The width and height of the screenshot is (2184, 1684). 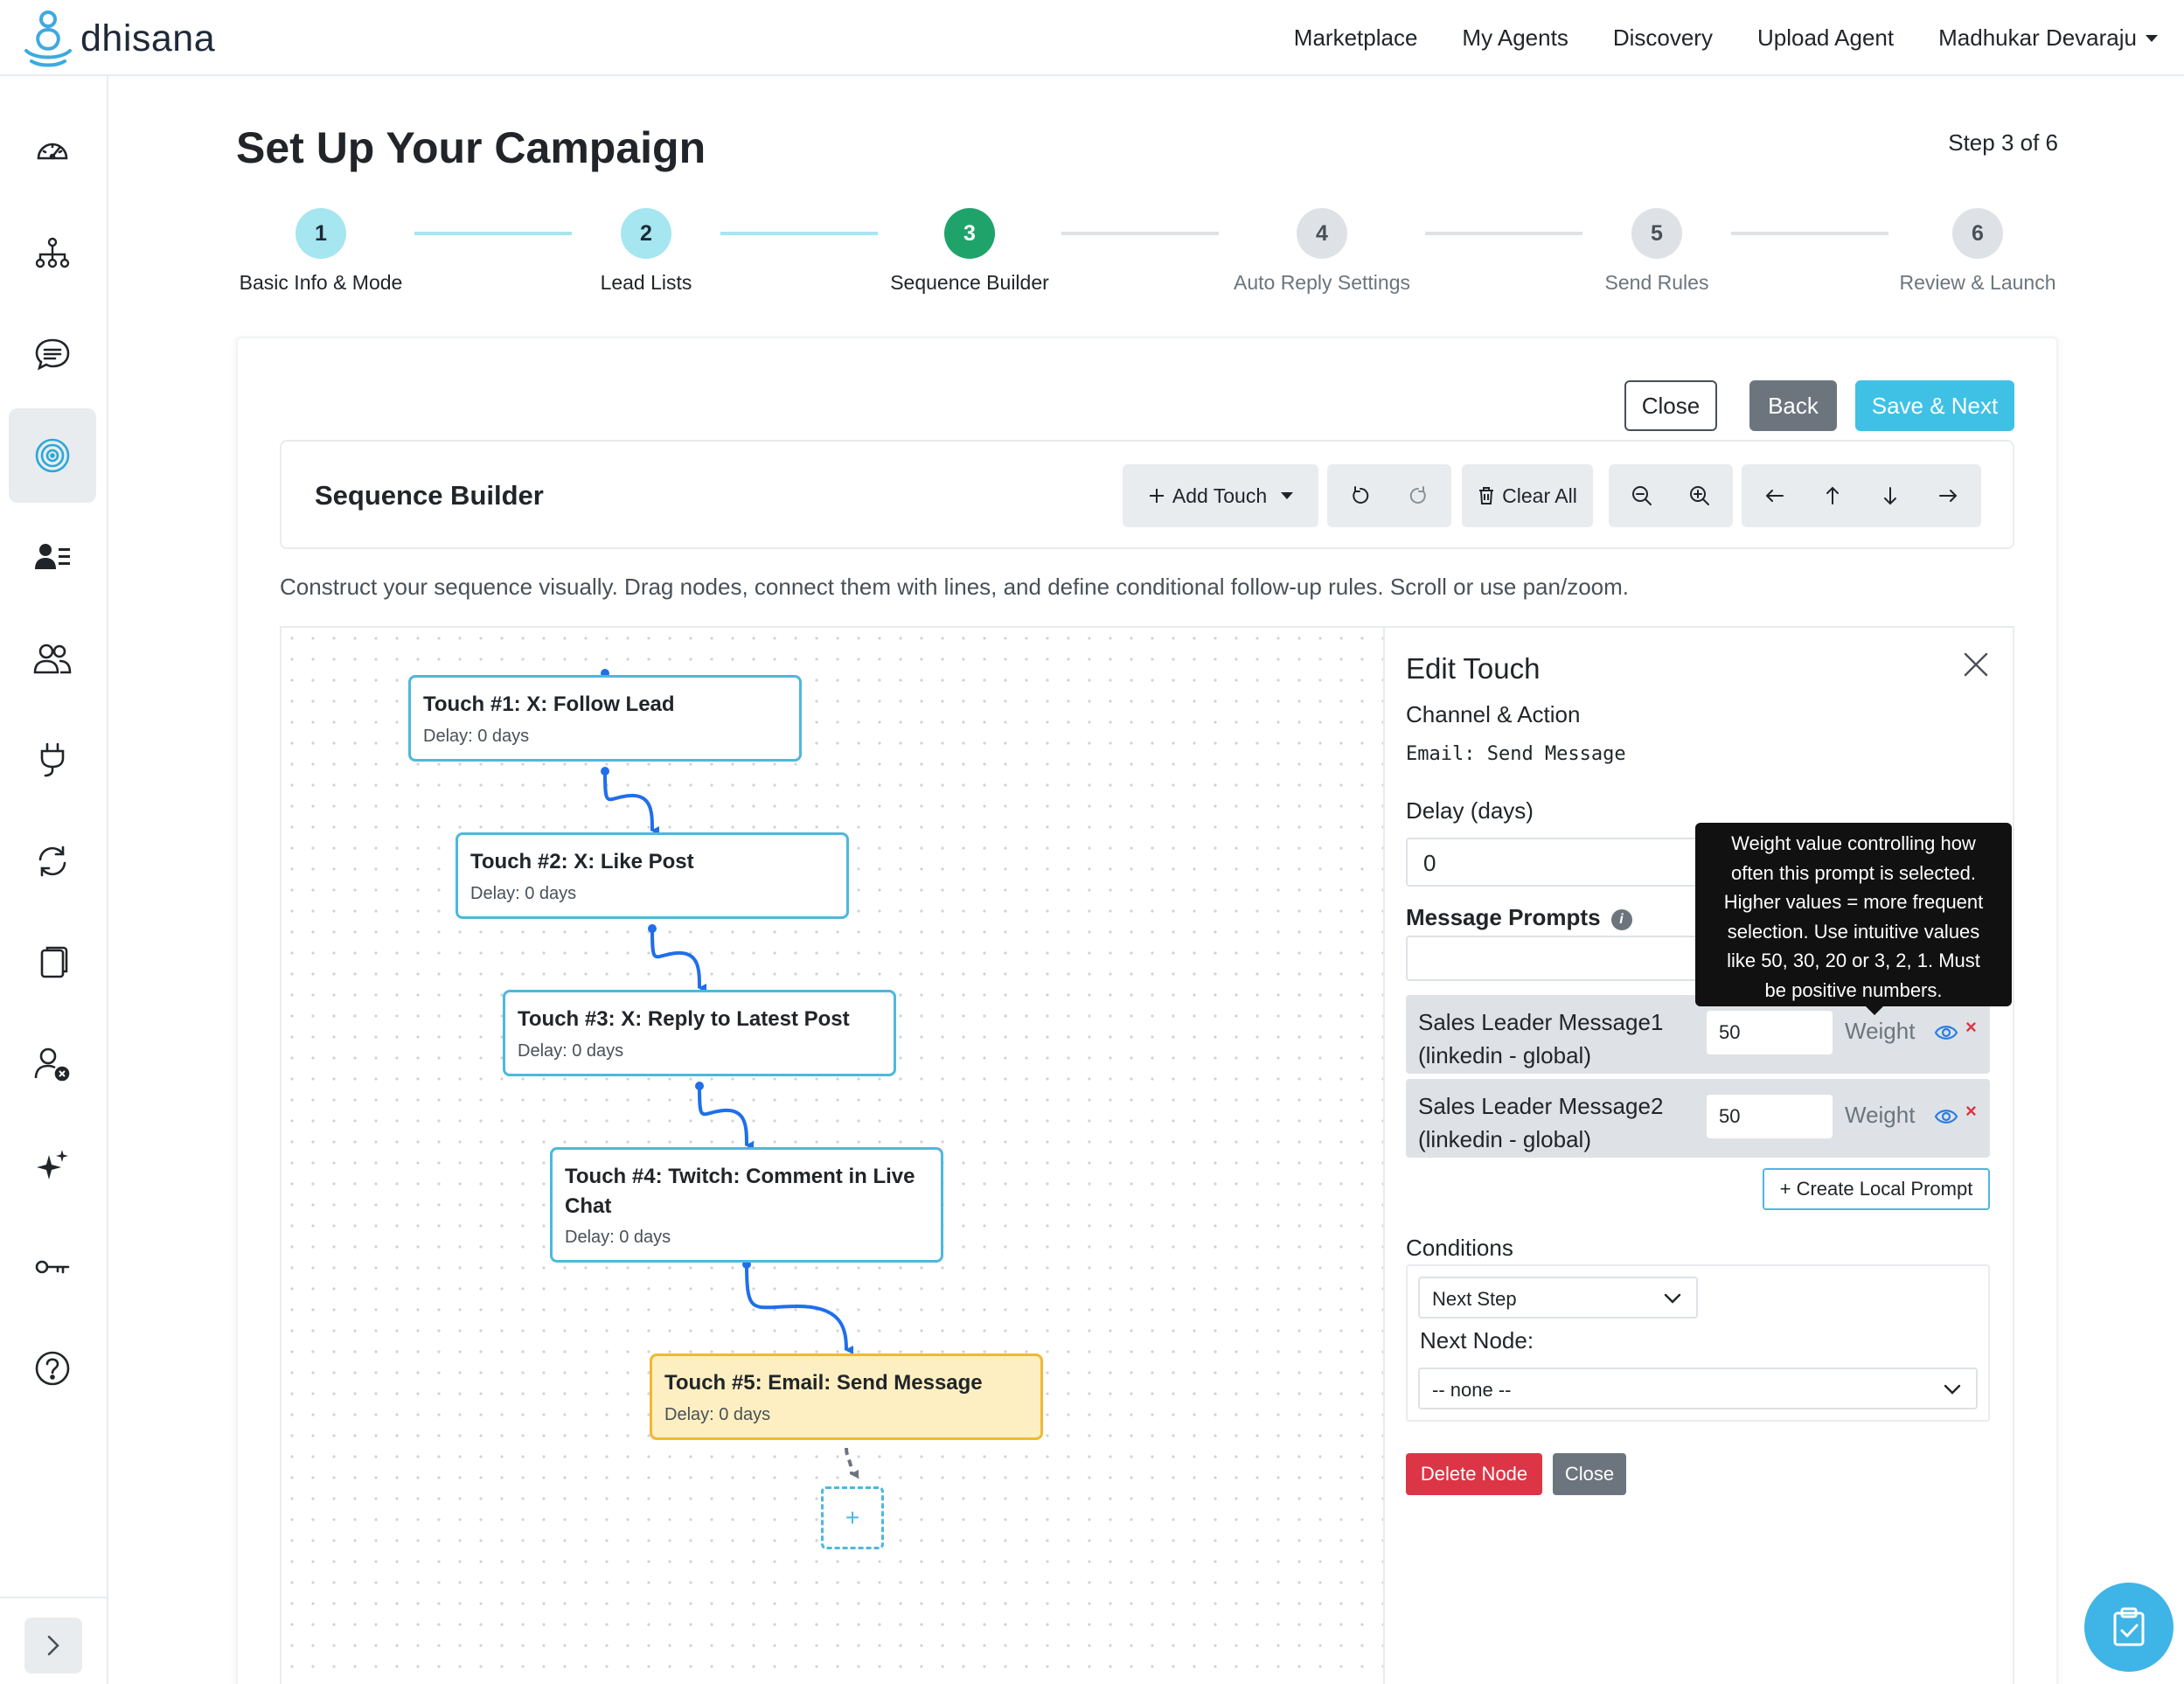 I want to click on sequence-node-1: Touch #1: X: Follow Lead Delay: 0 days, so click(x=605, y=718).